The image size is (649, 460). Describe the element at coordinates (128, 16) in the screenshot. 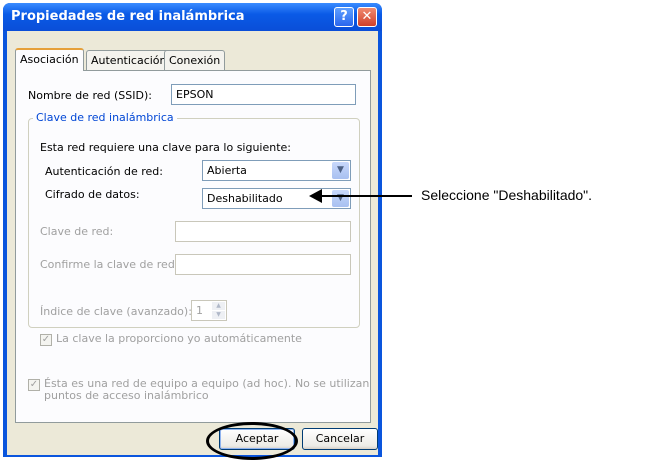

I see `window-title: Propiedades de red inalámbrica` at that location.